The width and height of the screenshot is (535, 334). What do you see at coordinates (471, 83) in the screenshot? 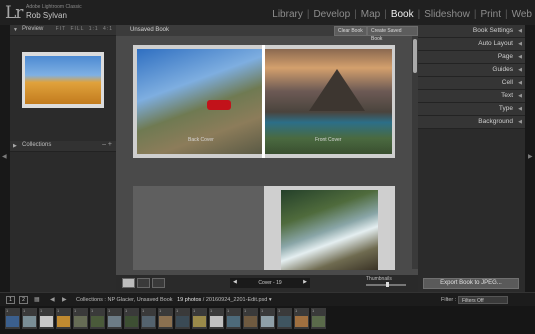
I see `panel-cell: Cell ◀` at bounding box center [471, 83].